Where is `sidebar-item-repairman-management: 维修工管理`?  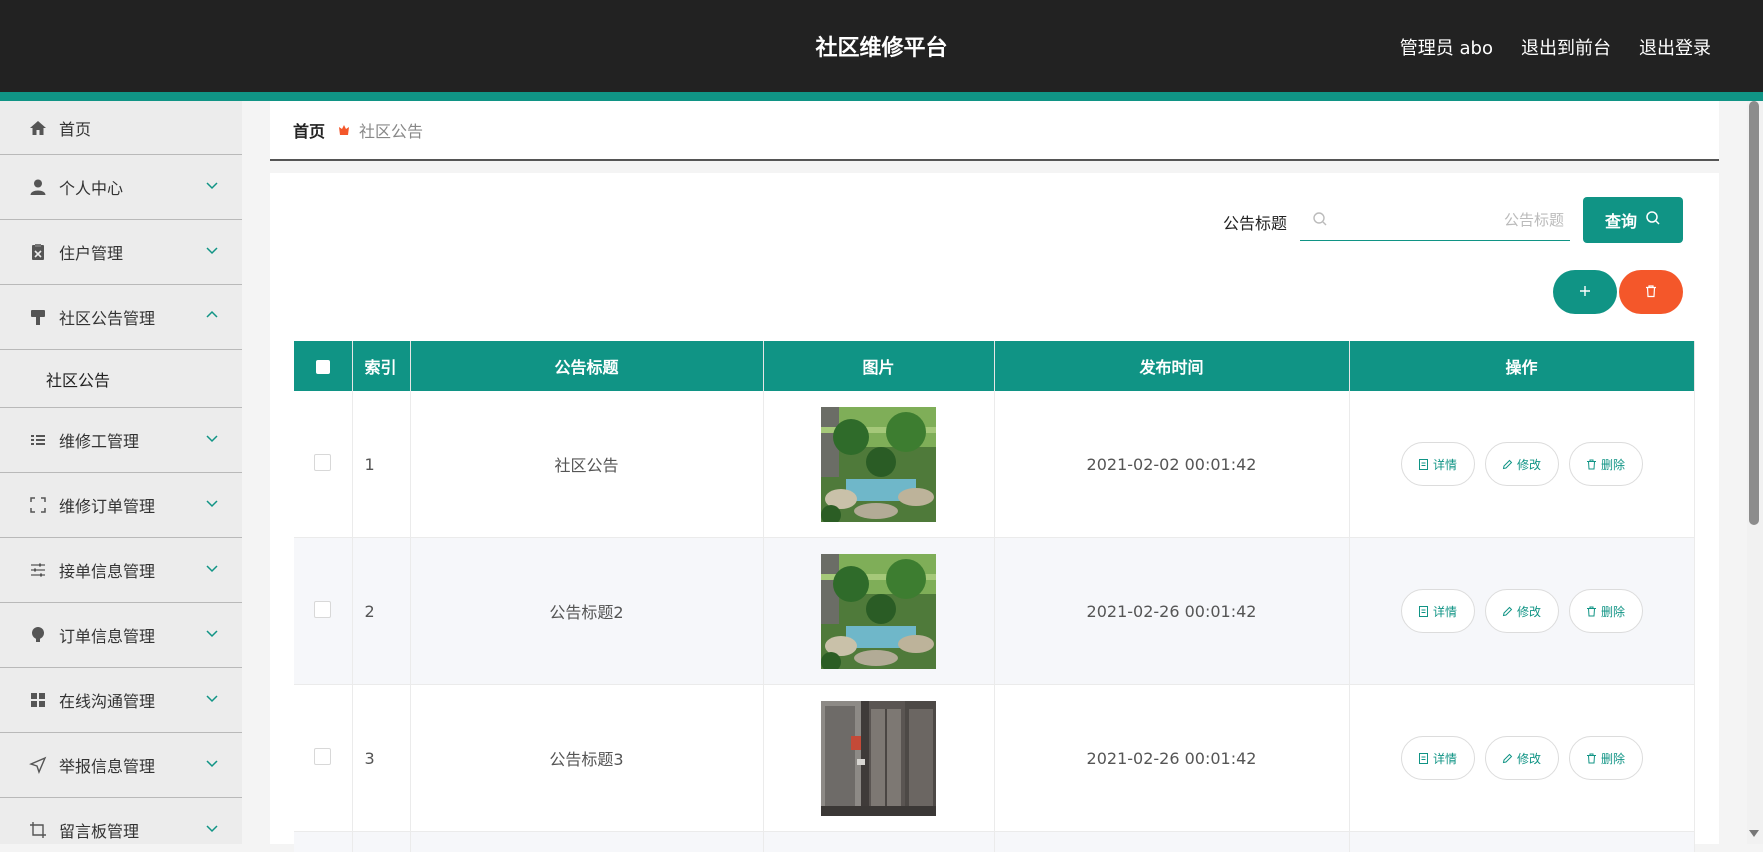
sidebar-item-repairman-management: 维修工管理 is located at coordinates (121, 440).